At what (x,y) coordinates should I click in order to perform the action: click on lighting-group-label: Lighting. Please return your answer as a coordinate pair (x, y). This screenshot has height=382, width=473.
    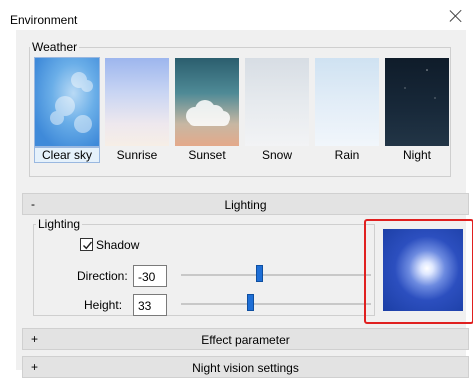
    Looking at the image, I should click on (59, 224).